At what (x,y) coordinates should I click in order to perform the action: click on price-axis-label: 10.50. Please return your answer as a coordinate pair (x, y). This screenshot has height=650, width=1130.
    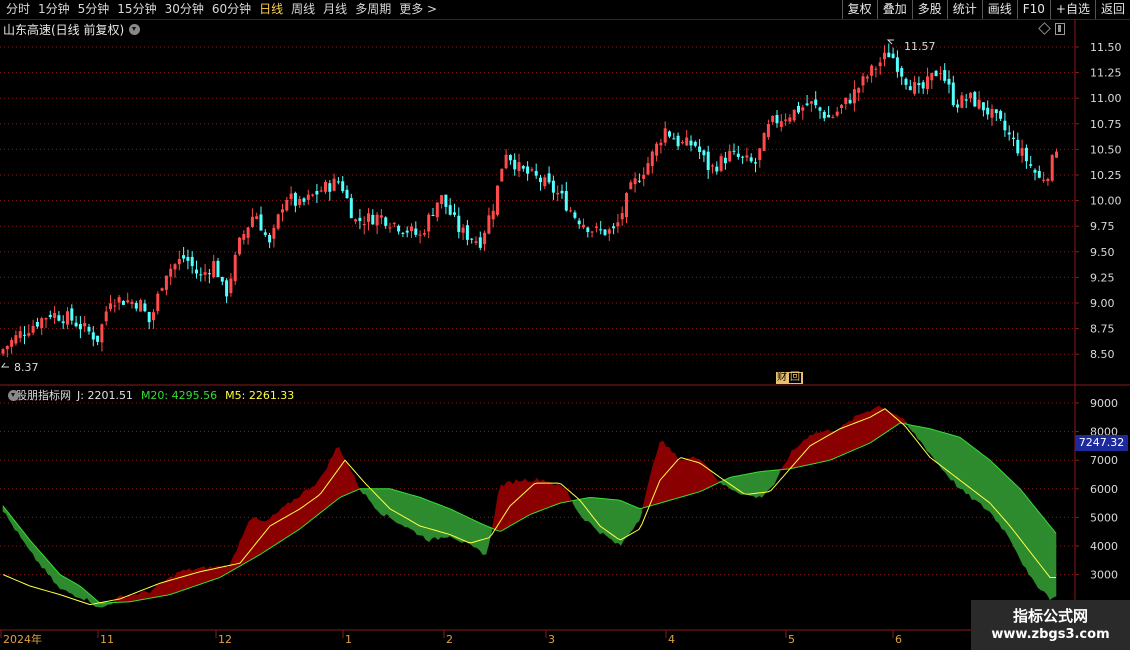
    Looking at the image, I should click on (1106, 149).